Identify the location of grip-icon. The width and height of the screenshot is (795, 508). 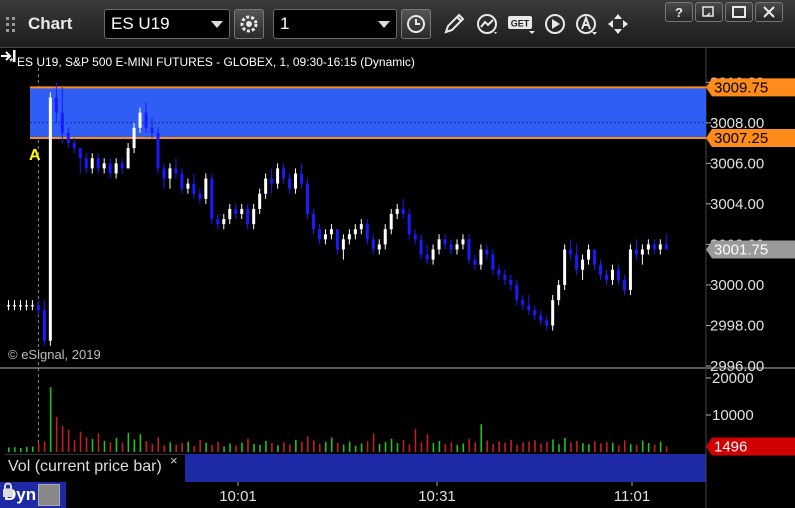
(14, 24).